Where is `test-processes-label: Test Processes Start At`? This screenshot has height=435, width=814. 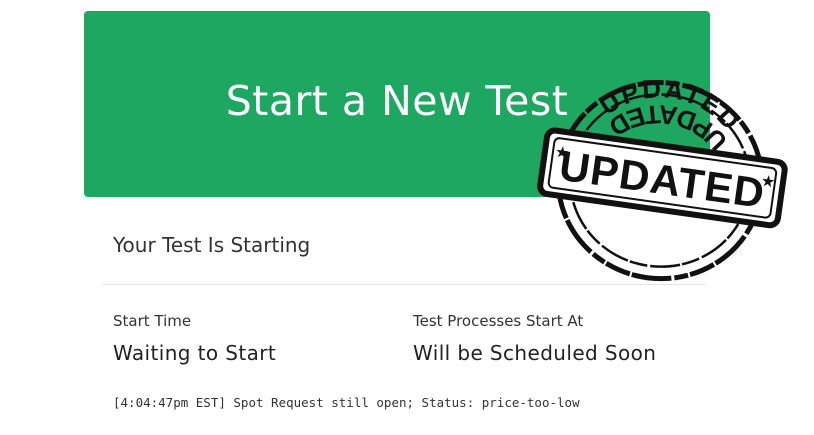 test-processes-label: Test Processes Start At is located at coordinates (498, 321).